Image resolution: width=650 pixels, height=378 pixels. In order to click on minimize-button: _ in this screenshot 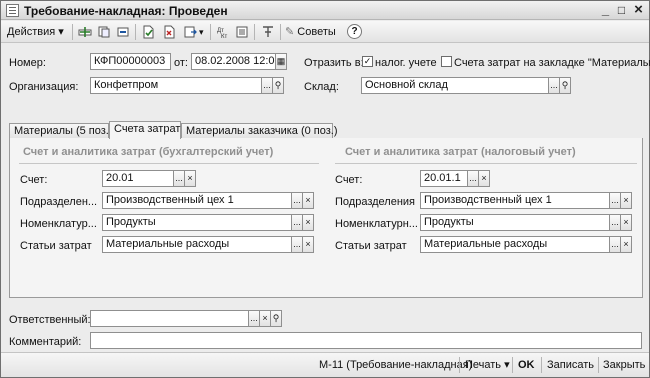, I will do `click(605, 10)`.